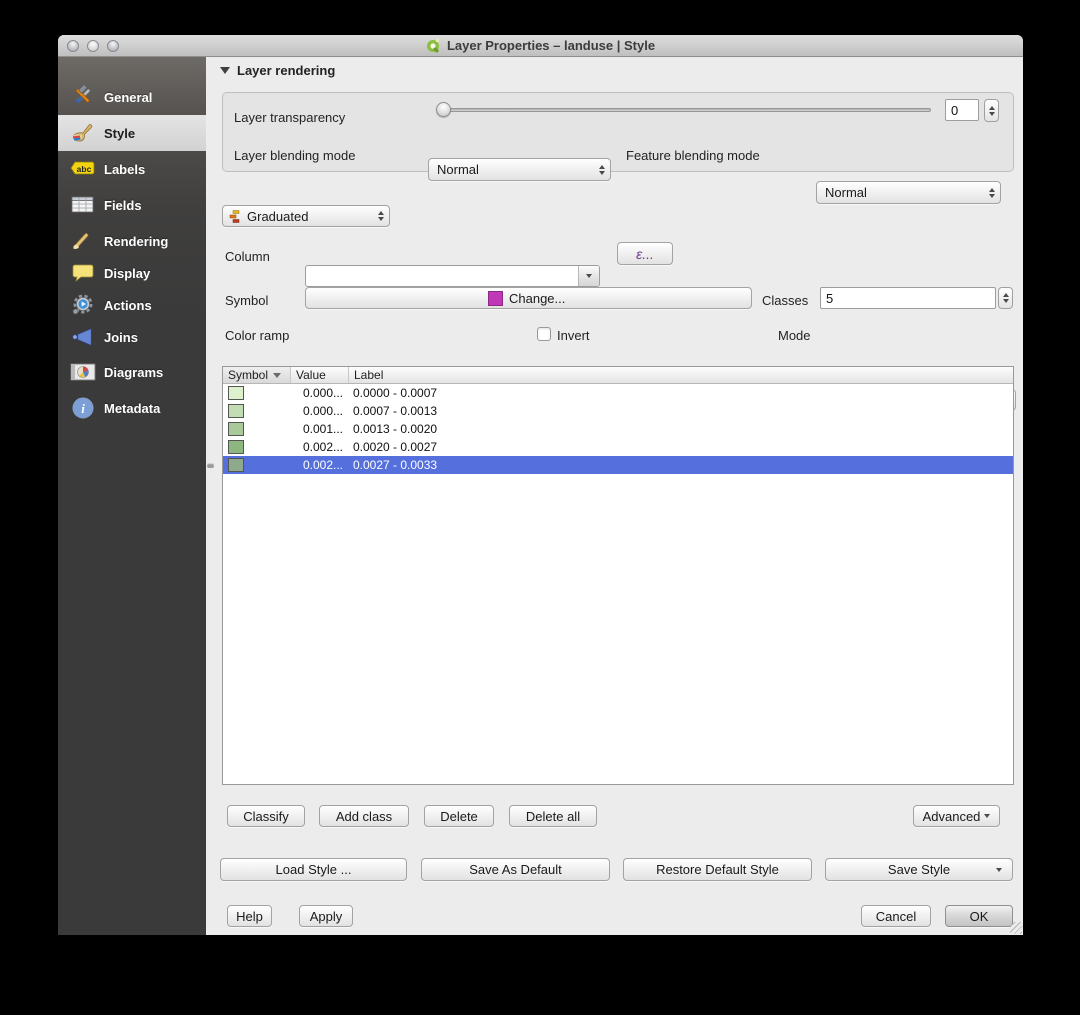 Image resolution: width=1080 pixels, height=1015 pixels. I want to click on mode-label: Mode, so click(794, 335).